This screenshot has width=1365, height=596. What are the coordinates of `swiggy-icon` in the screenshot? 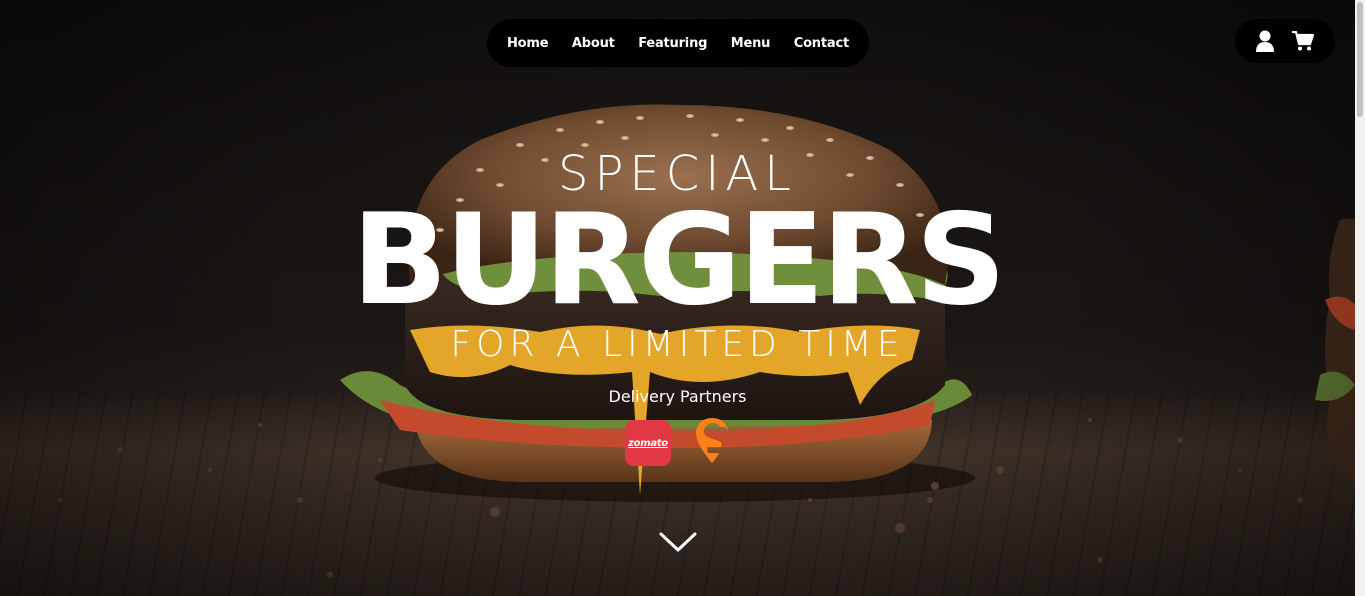 It's located at (712, 443).